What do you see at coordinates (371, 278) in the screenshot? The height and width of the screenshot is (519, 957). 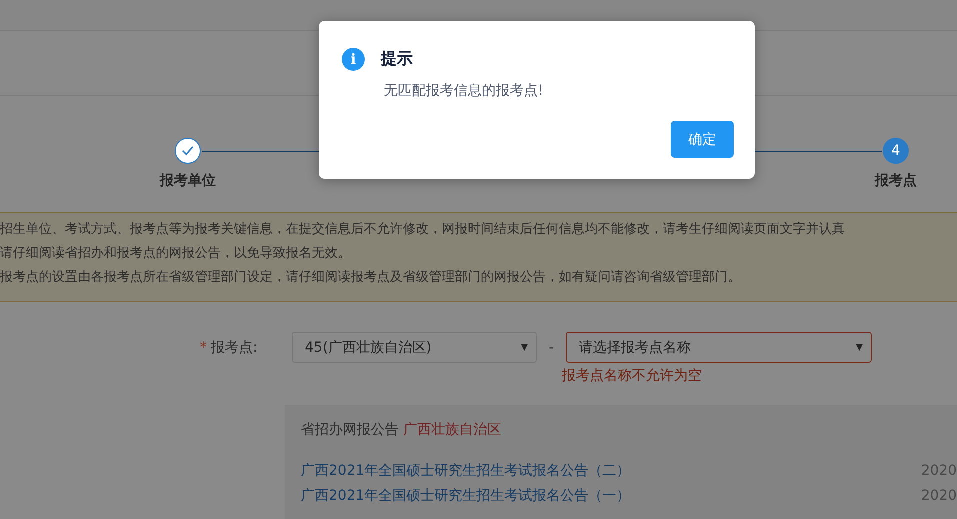 I see `notice-text: 报考点的设置由各报考点所在省级管理部门设定，请仔细阅读报考点及省级管理部门的网报公告，如有疑问请咨询省级管理部门。` at bounding box center [371, 278].